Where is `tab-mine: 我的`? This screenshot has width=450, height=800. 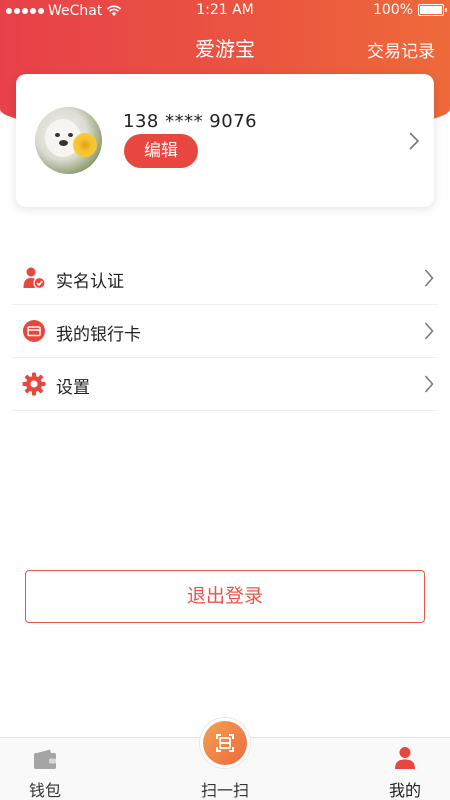
tab-mine: 我的 is located at coordinates (405, 769).